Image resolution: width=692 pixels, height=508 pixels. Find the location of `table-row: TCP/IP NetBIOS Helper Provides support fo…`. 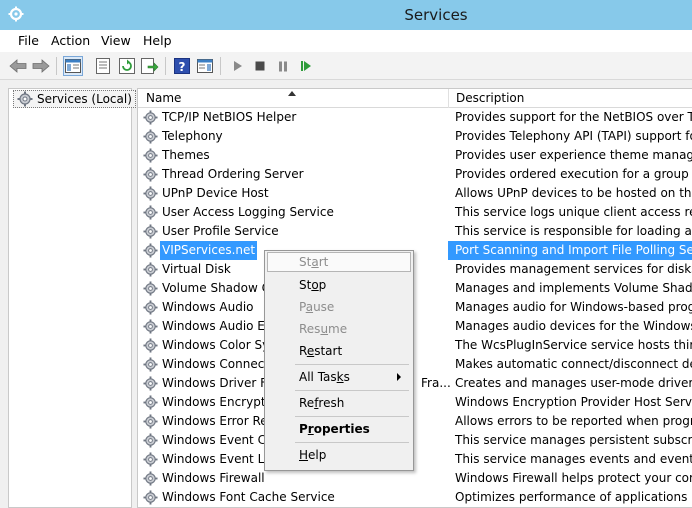

table-row: TCP/IP NetBIOS Helper Provides support fo… is located at coordinates (415, 117).